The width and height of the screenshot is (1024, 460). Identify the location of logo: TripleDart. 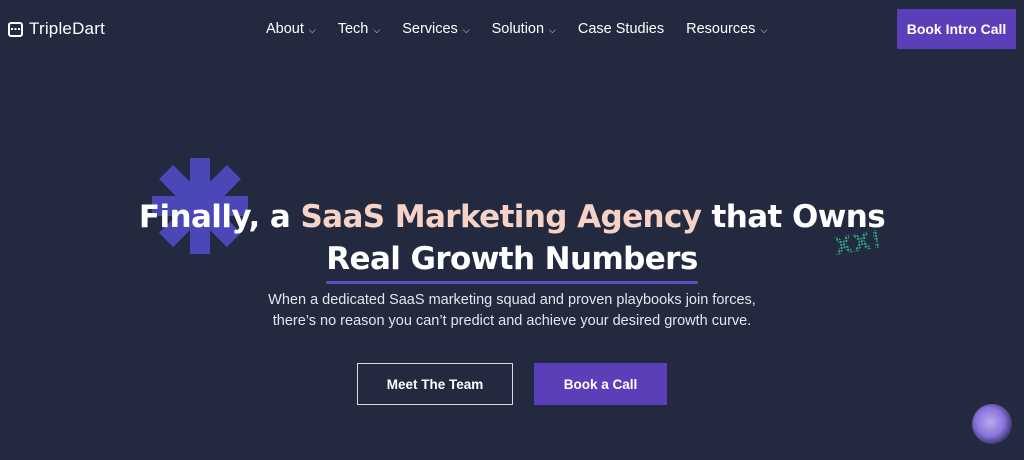
(56, 29).